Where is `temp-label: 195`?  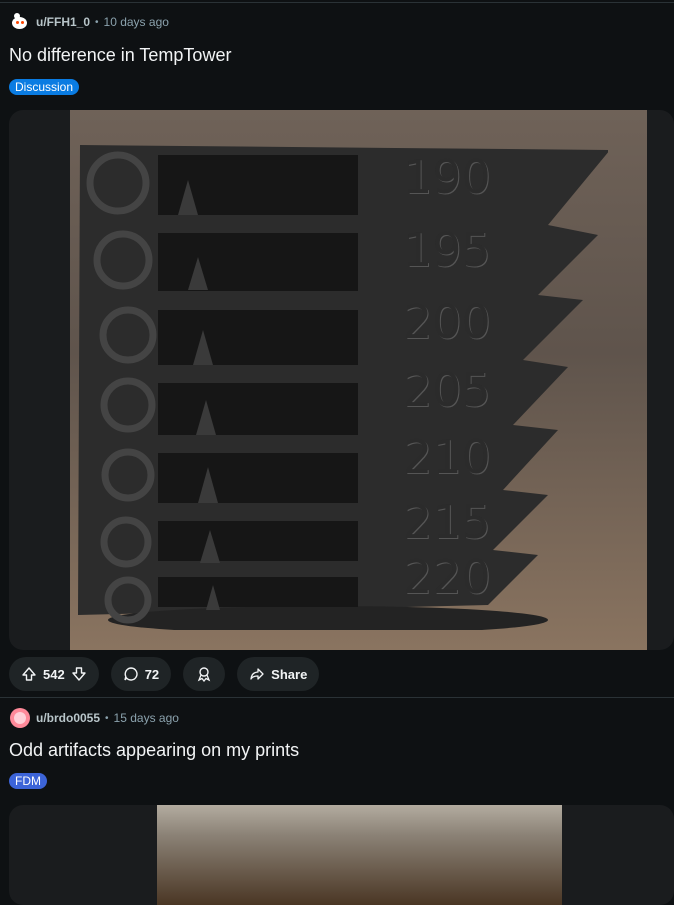 temp-label: 195 is located at coordinates (447, 250).